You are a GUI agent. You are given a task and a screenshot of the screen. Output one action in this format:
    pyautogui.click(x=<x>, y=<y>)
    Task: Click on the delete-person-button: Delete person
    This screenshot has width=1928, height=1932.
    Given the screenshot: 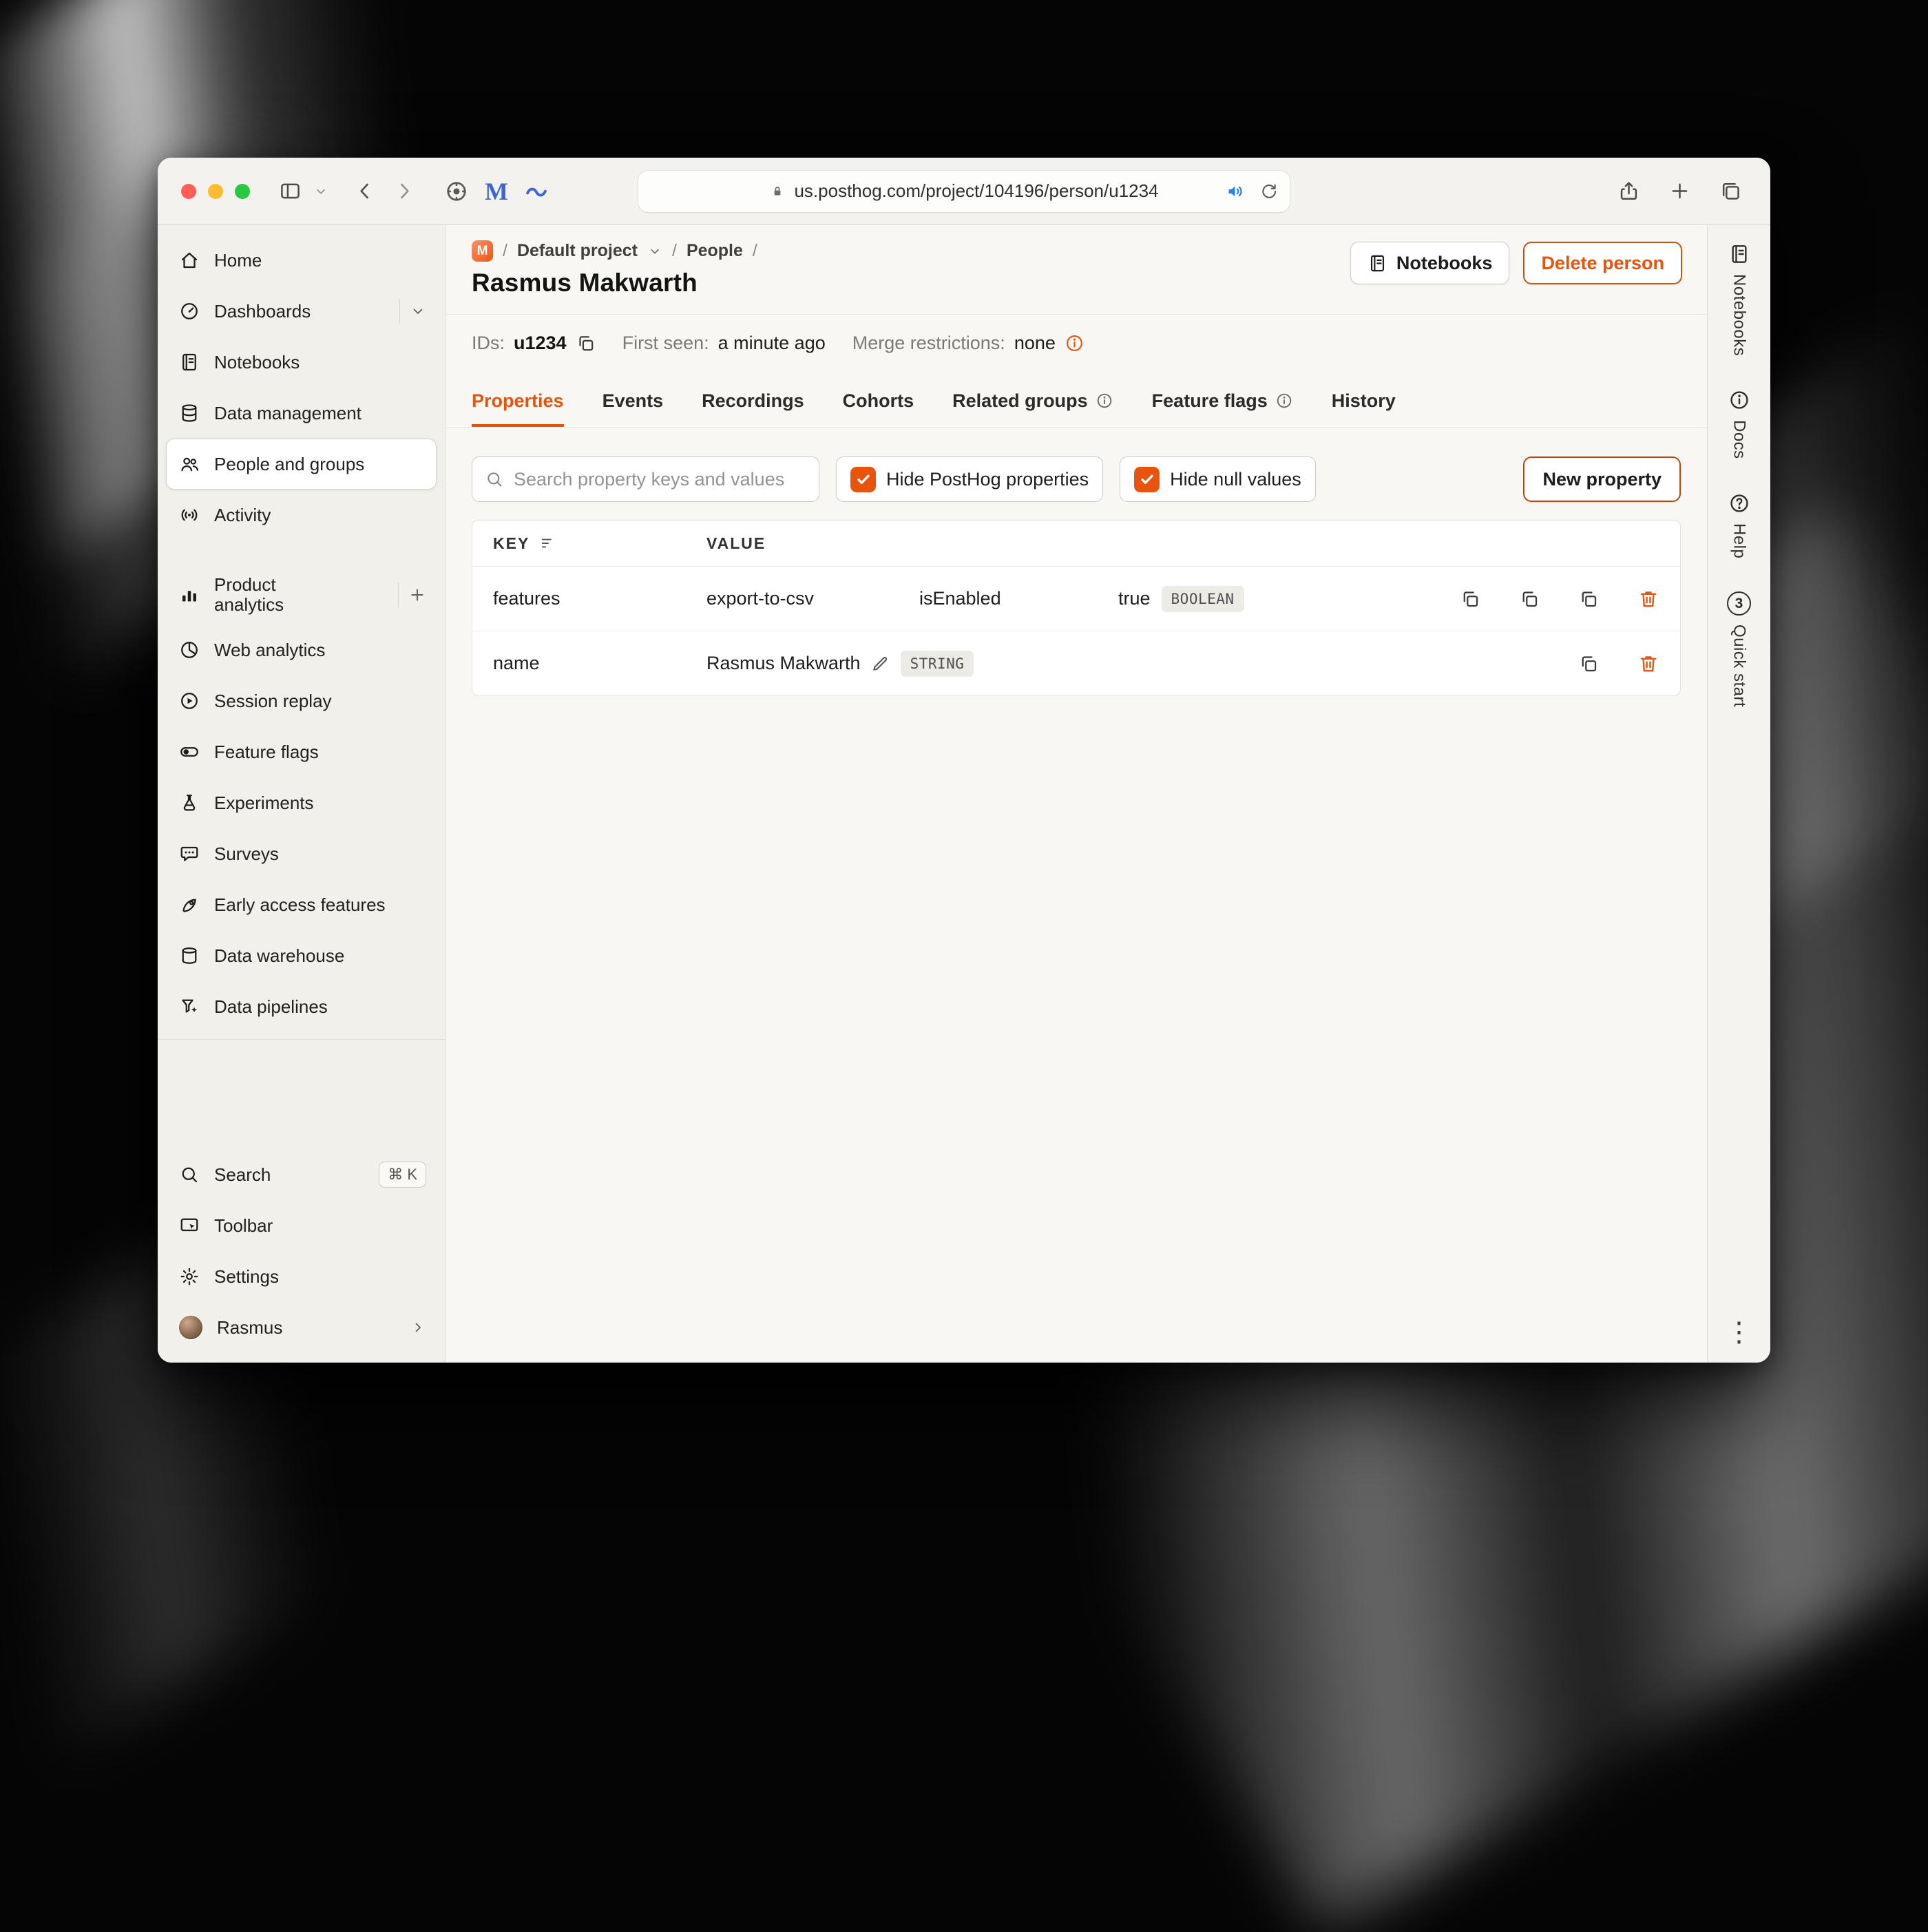 What is the action you would take?
    pyautogui.click(x=1602, y=263)
    